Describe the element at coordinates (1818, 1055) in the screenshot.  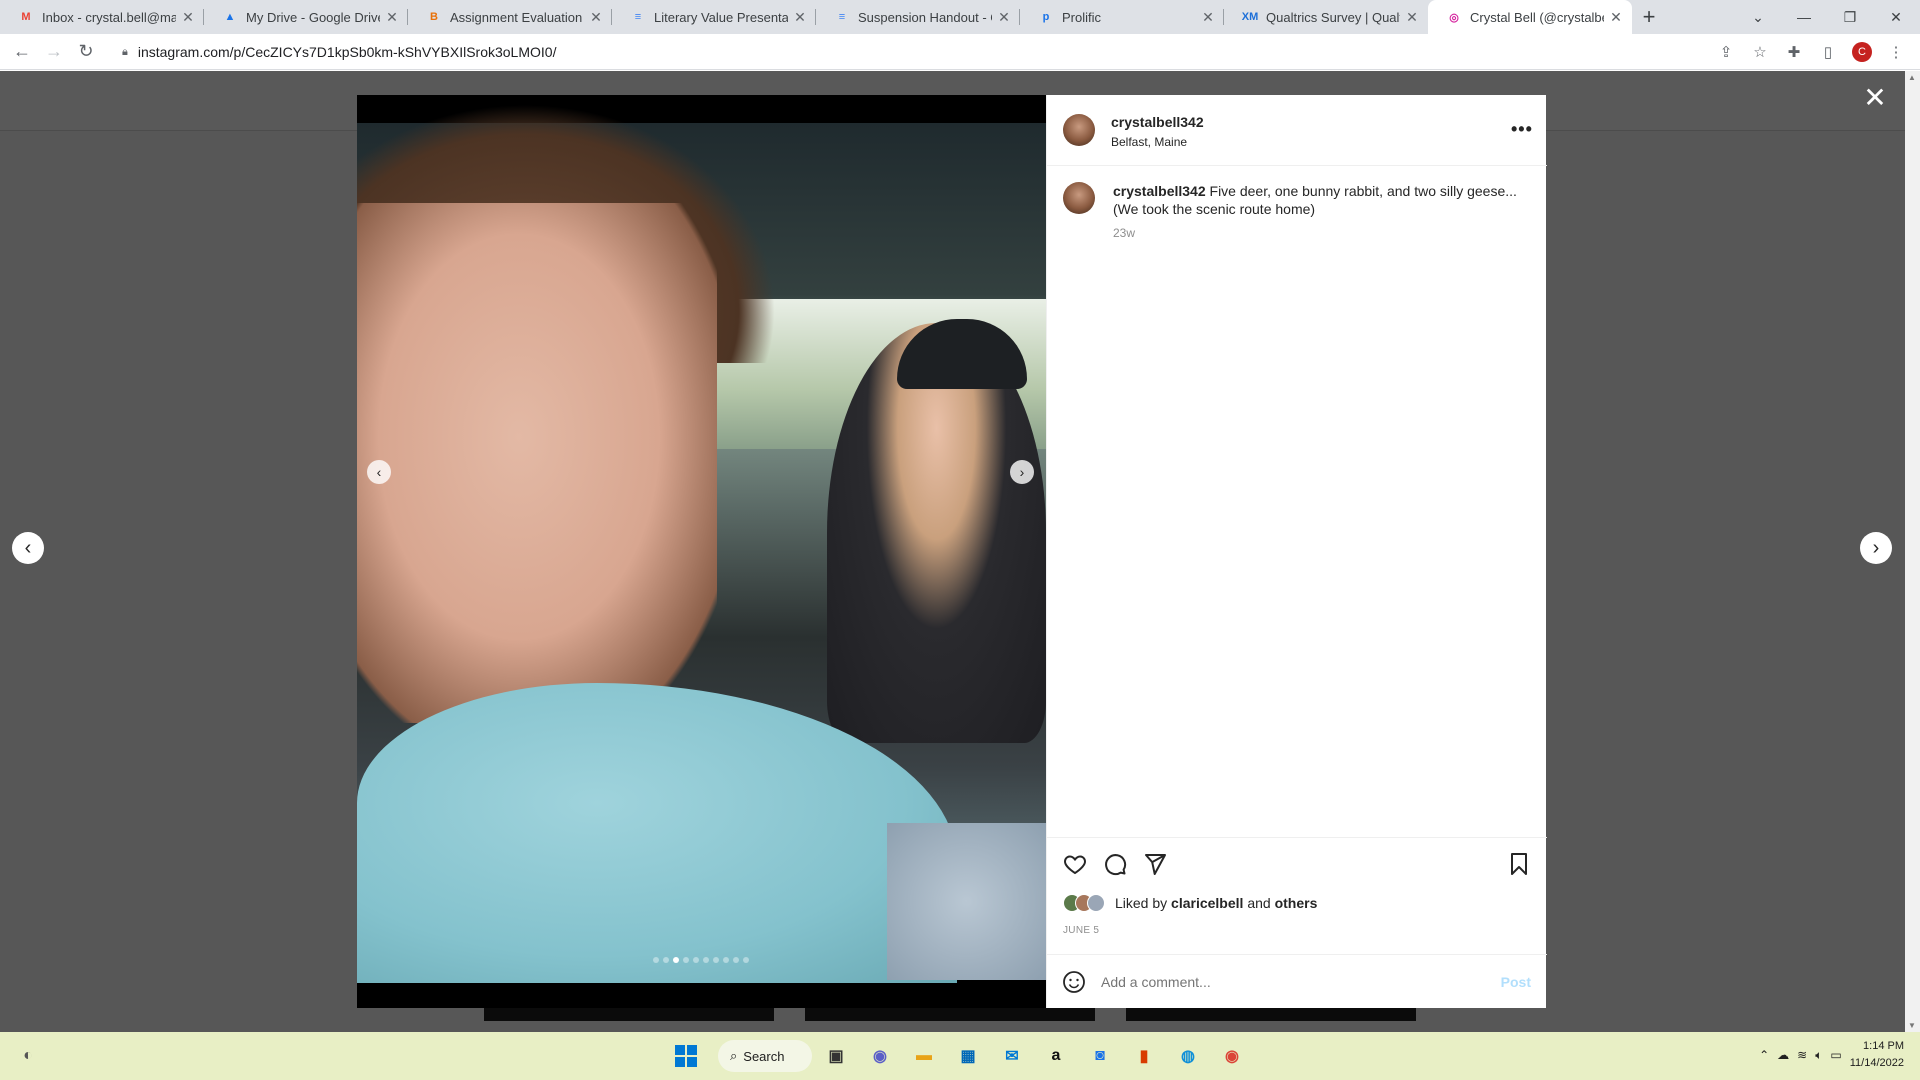
I see `volume-muted-icon: 🔈︎` at that location.